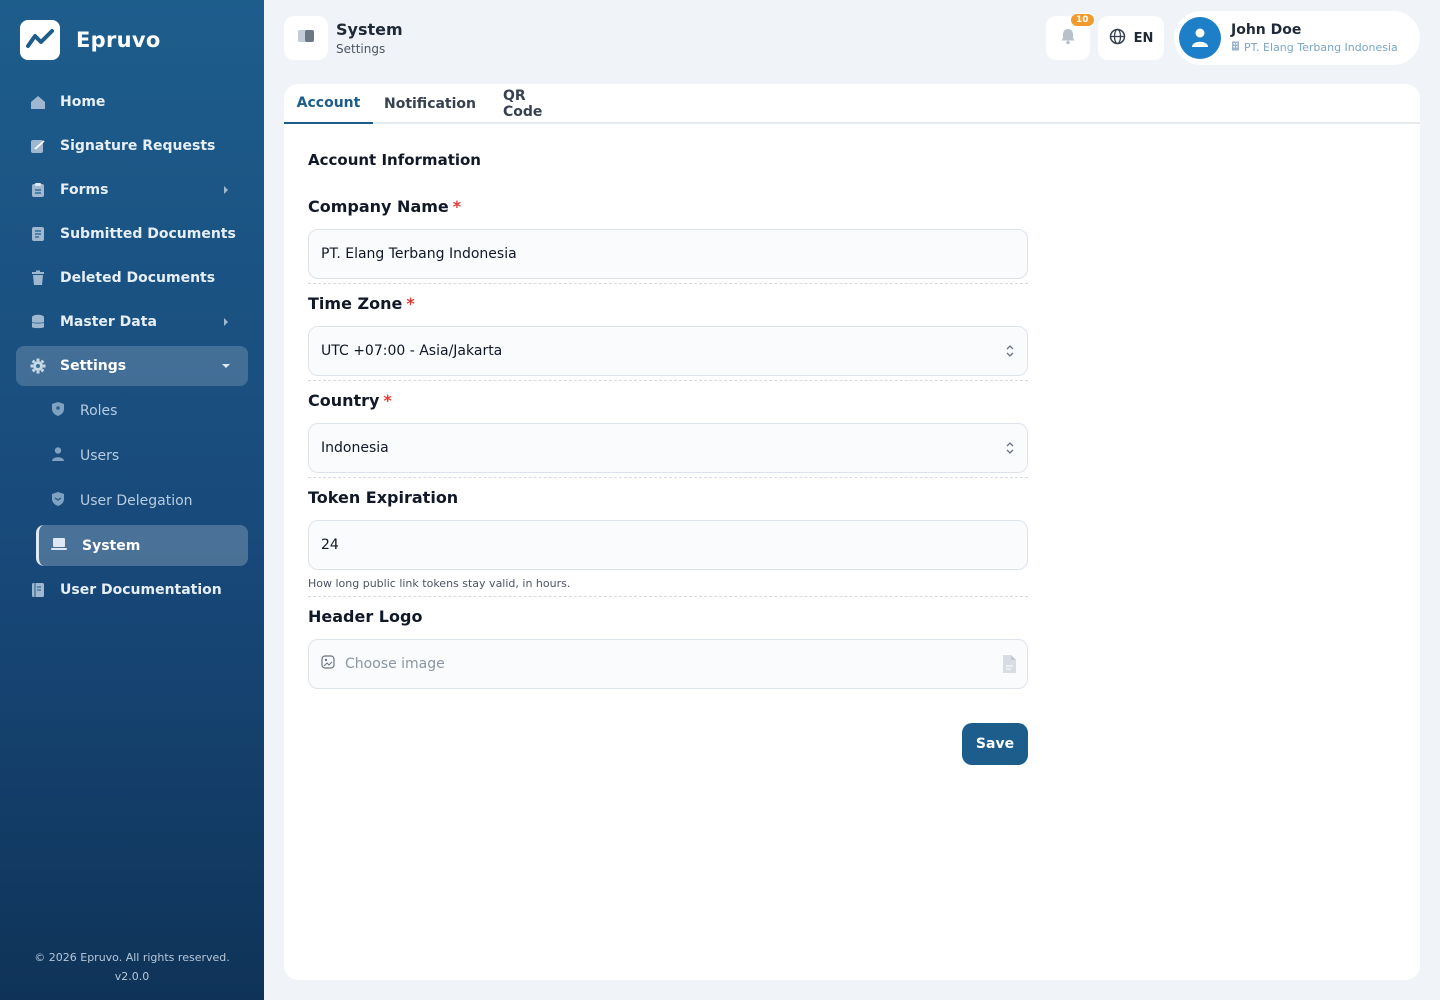 The image size is (1440, 1000). Describe the element at coordinates (668, 254) in the screenshot. I see `company-name-input: PT. Elang Terbang Indonesia` at that location.